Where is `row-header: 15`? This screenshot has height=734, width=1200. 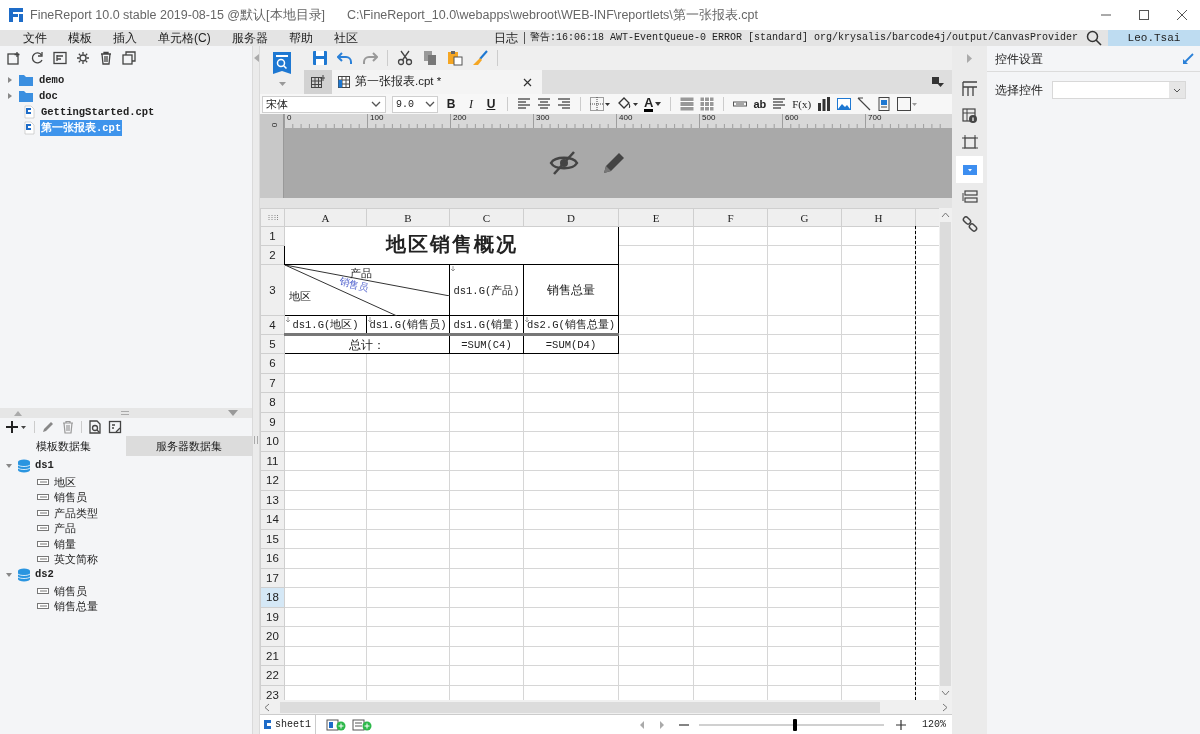
row-header: 15 is located at coordinates (272, 539).